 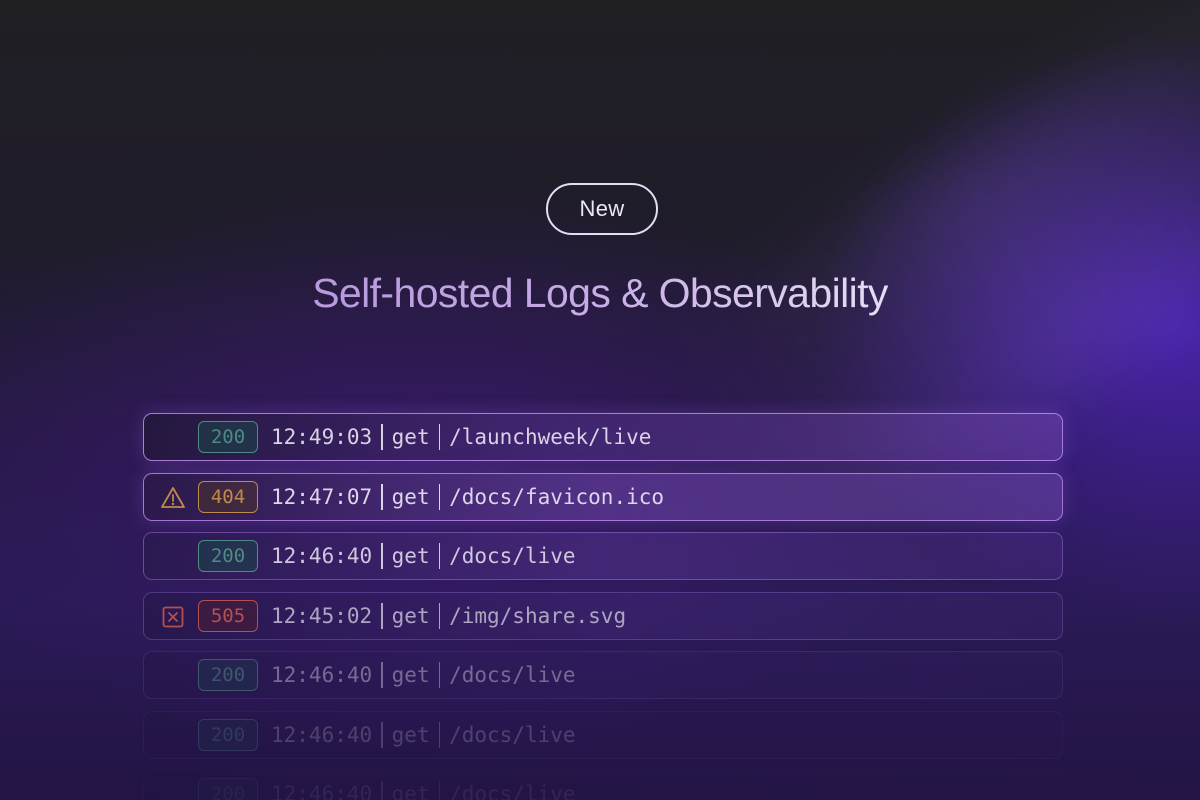 I want to click on log-line: 12:47:07 get/docs/favicon.ico, so click(x=467, y=497).